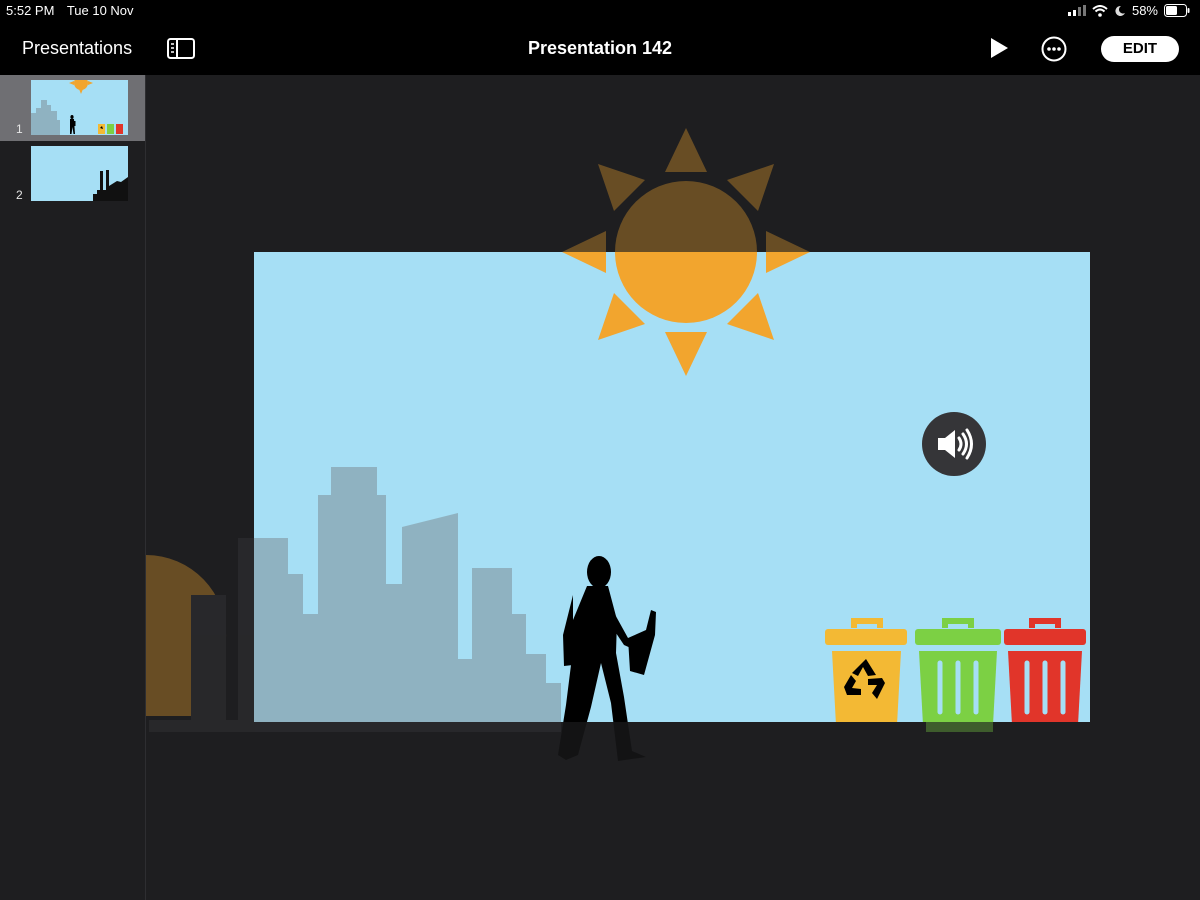 This screenshot has height=900, width=1200. Describe the element at coordinates (999, 48) in the screenshot. I see `play-icon` at that location.